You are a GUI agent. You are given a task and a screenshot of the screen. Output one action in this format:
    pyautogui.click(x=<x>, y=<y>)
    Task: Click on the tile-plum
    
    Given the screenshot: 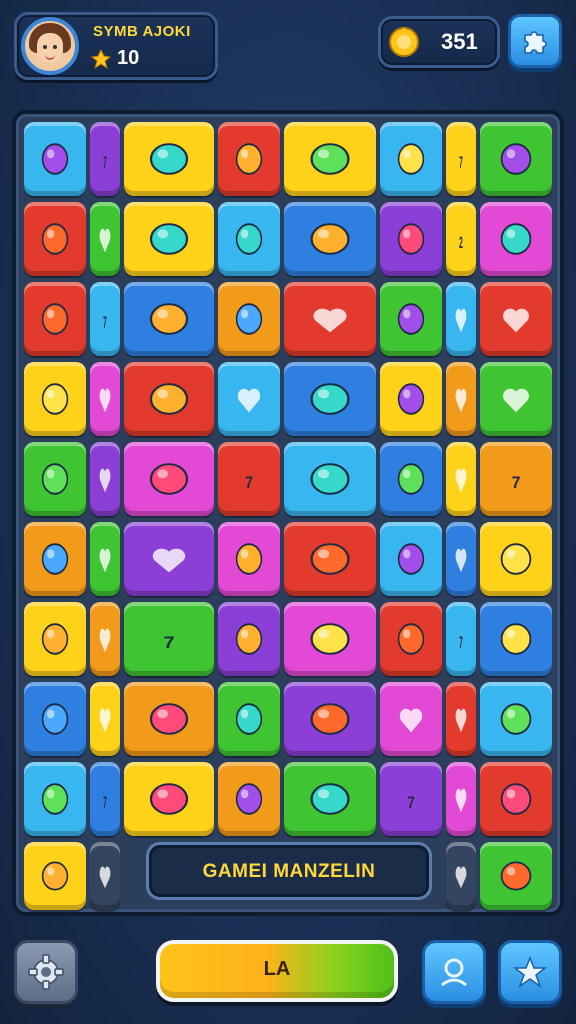 What is the action you would take?
    pyautogui.click(x=249, y=239)
    